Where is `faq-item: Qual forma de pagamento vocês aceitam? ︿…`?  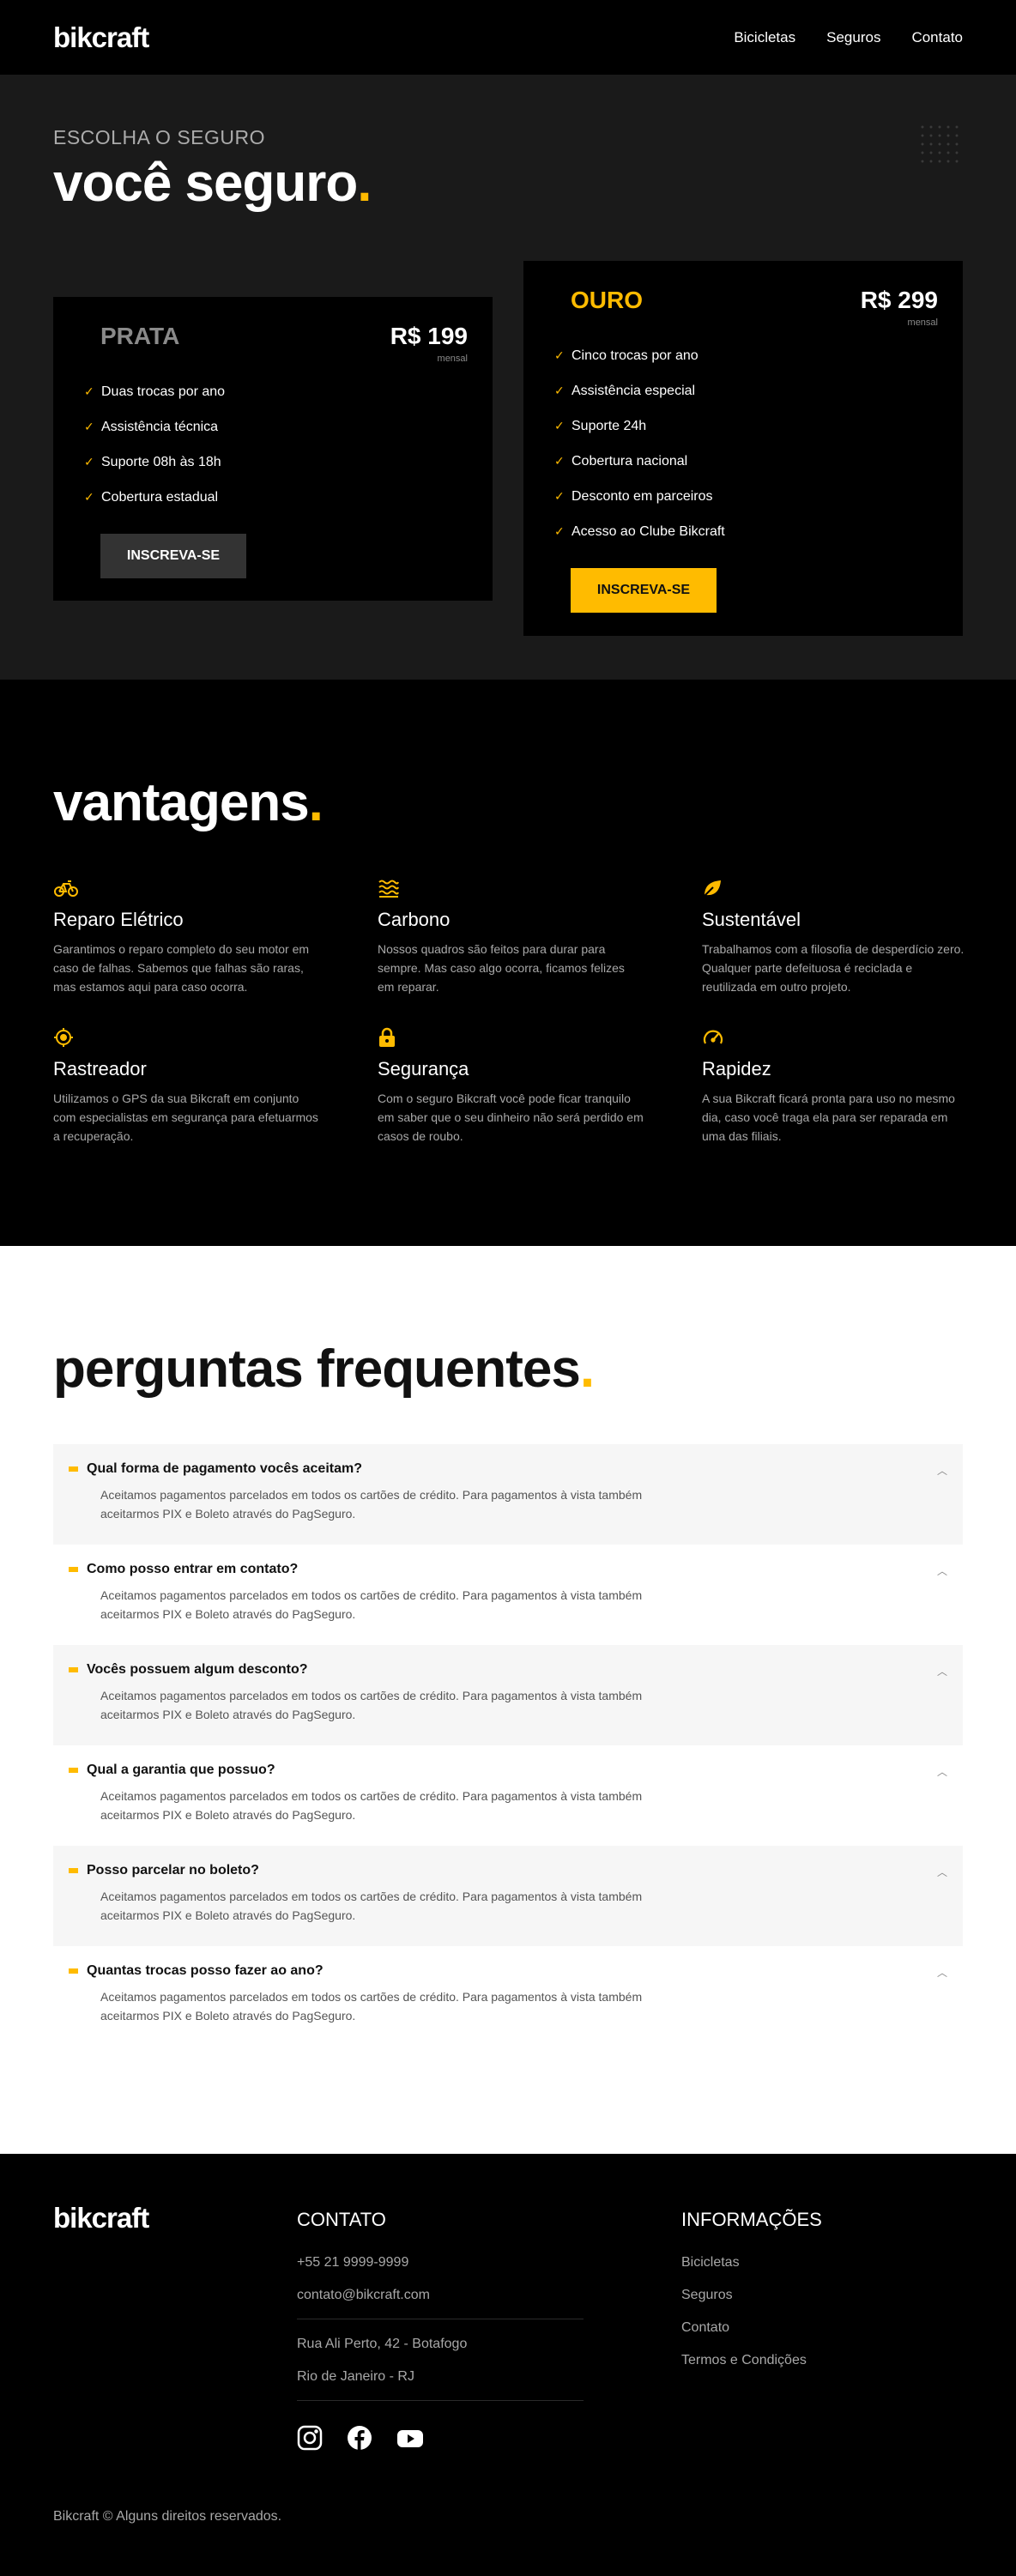
faq-item: Qual forma de pagamento vocês aceitam? ︿… is located at coordinates (508, 1494).